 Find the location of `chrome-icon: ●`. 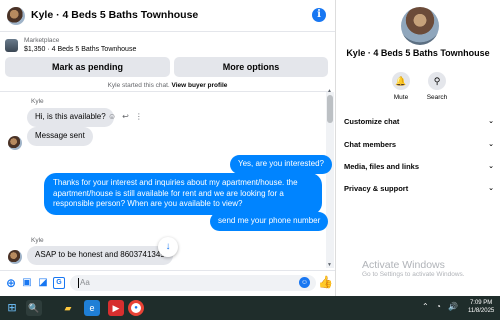

chrome-icon: ● is located at coordinates (136, 308).